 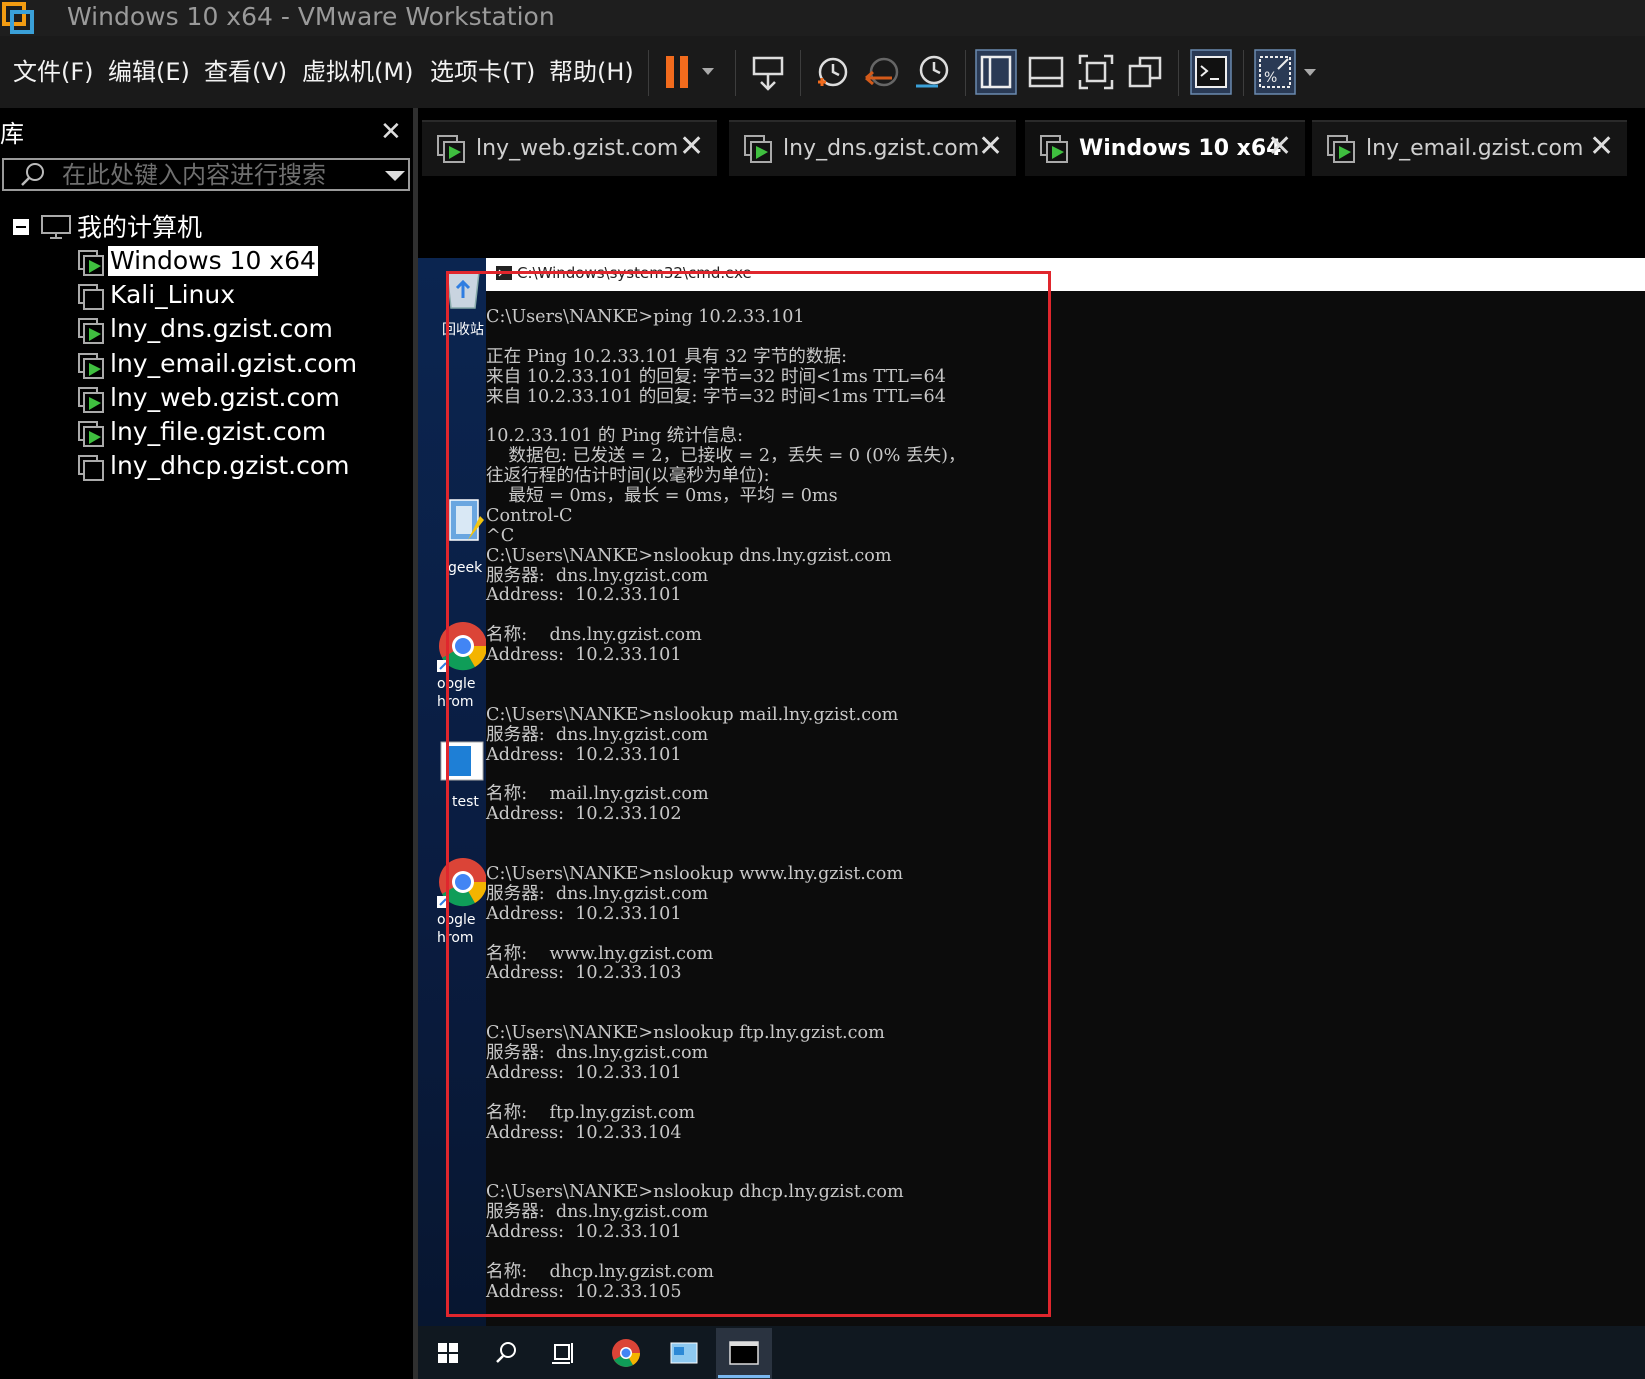 I want to click on library-close-icon: ✕, so click(x=391, y=132).